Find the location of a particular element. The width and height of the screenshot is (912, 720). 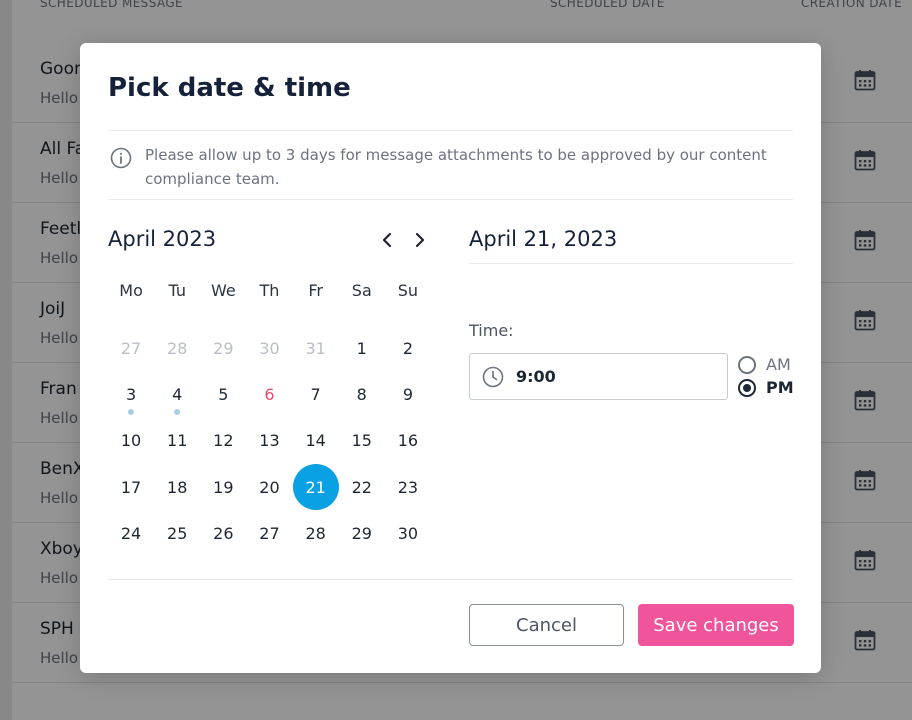

clock-icon is located at coordinates (493, 377).